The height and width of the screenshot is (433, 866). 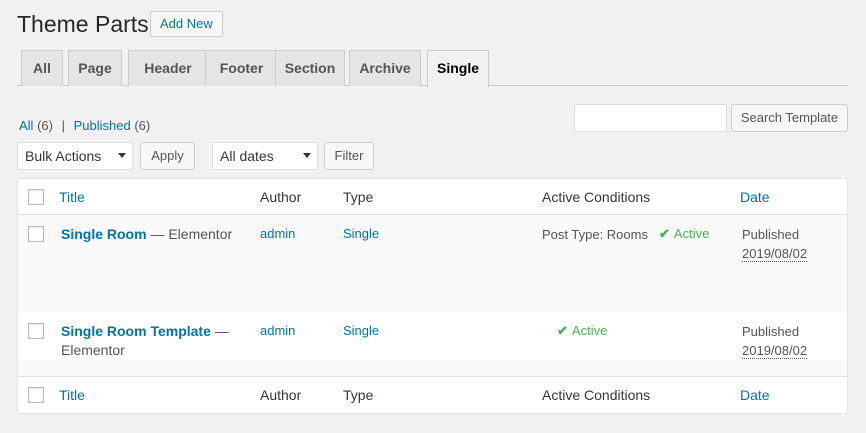 What do you see at coordinates (432, 197) in the screenshot?
I see `table-header-row: Title Author Type Active Conditions Date` at bounding box center [432, 197].